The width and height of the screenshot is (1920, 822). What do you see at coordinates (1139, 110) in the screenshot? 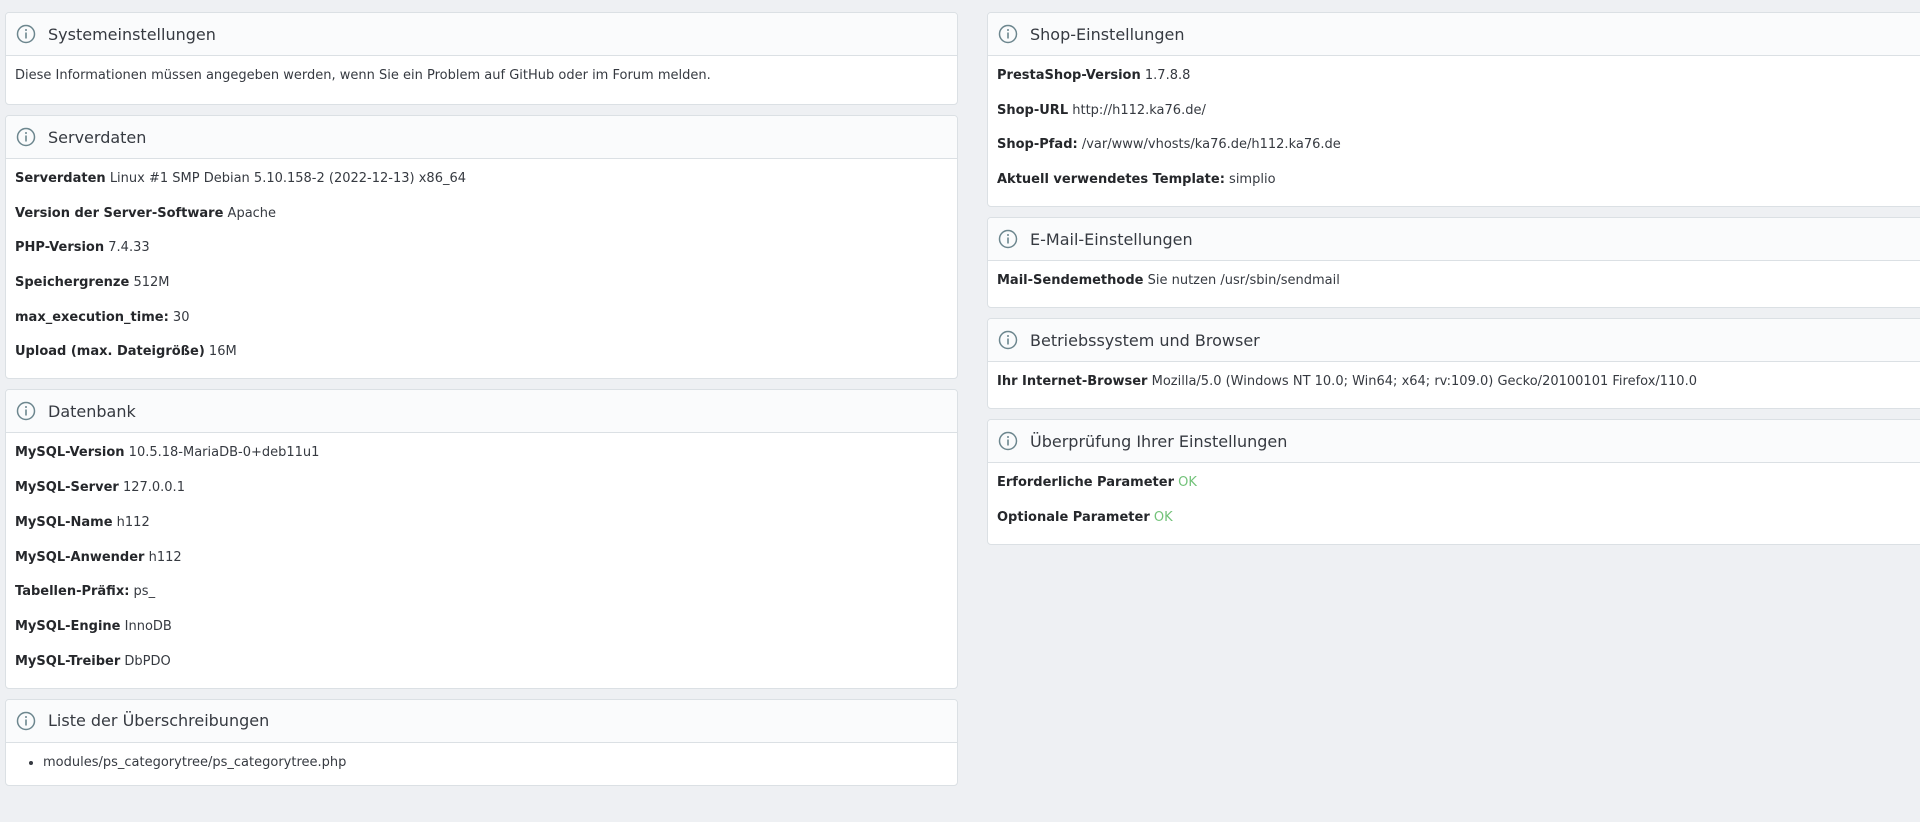
I see `row-value: http://h112.ka76.de/` at bounding box center [1139, 110].